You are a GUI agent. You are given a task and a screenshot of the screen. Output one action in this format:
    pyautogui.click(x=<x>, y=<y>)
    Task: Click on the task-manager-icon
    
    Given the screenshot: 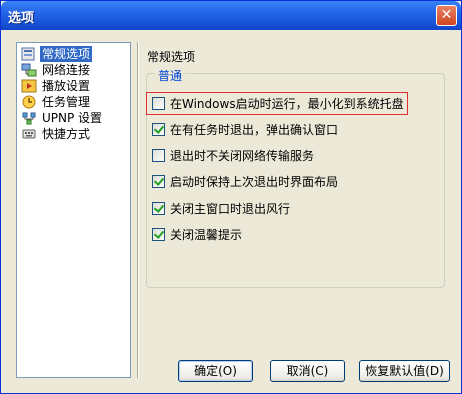 What is the action you would take?
    pyautogui.click(x=29, y=102)
    